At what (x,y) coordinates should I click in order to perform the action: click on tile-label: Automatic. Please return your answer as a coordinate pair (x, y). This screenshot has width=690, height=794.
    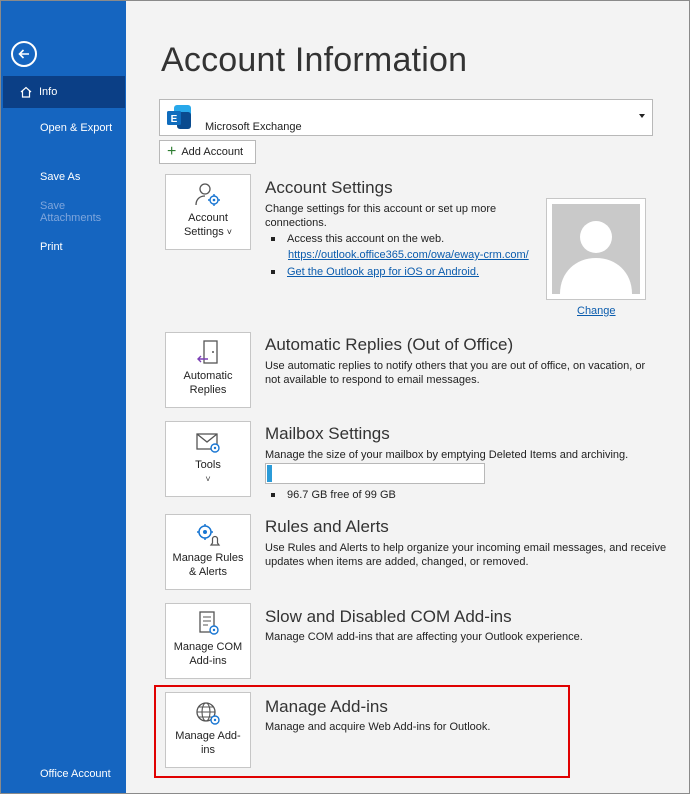
    Looking at the image, I should click on (208, 376).